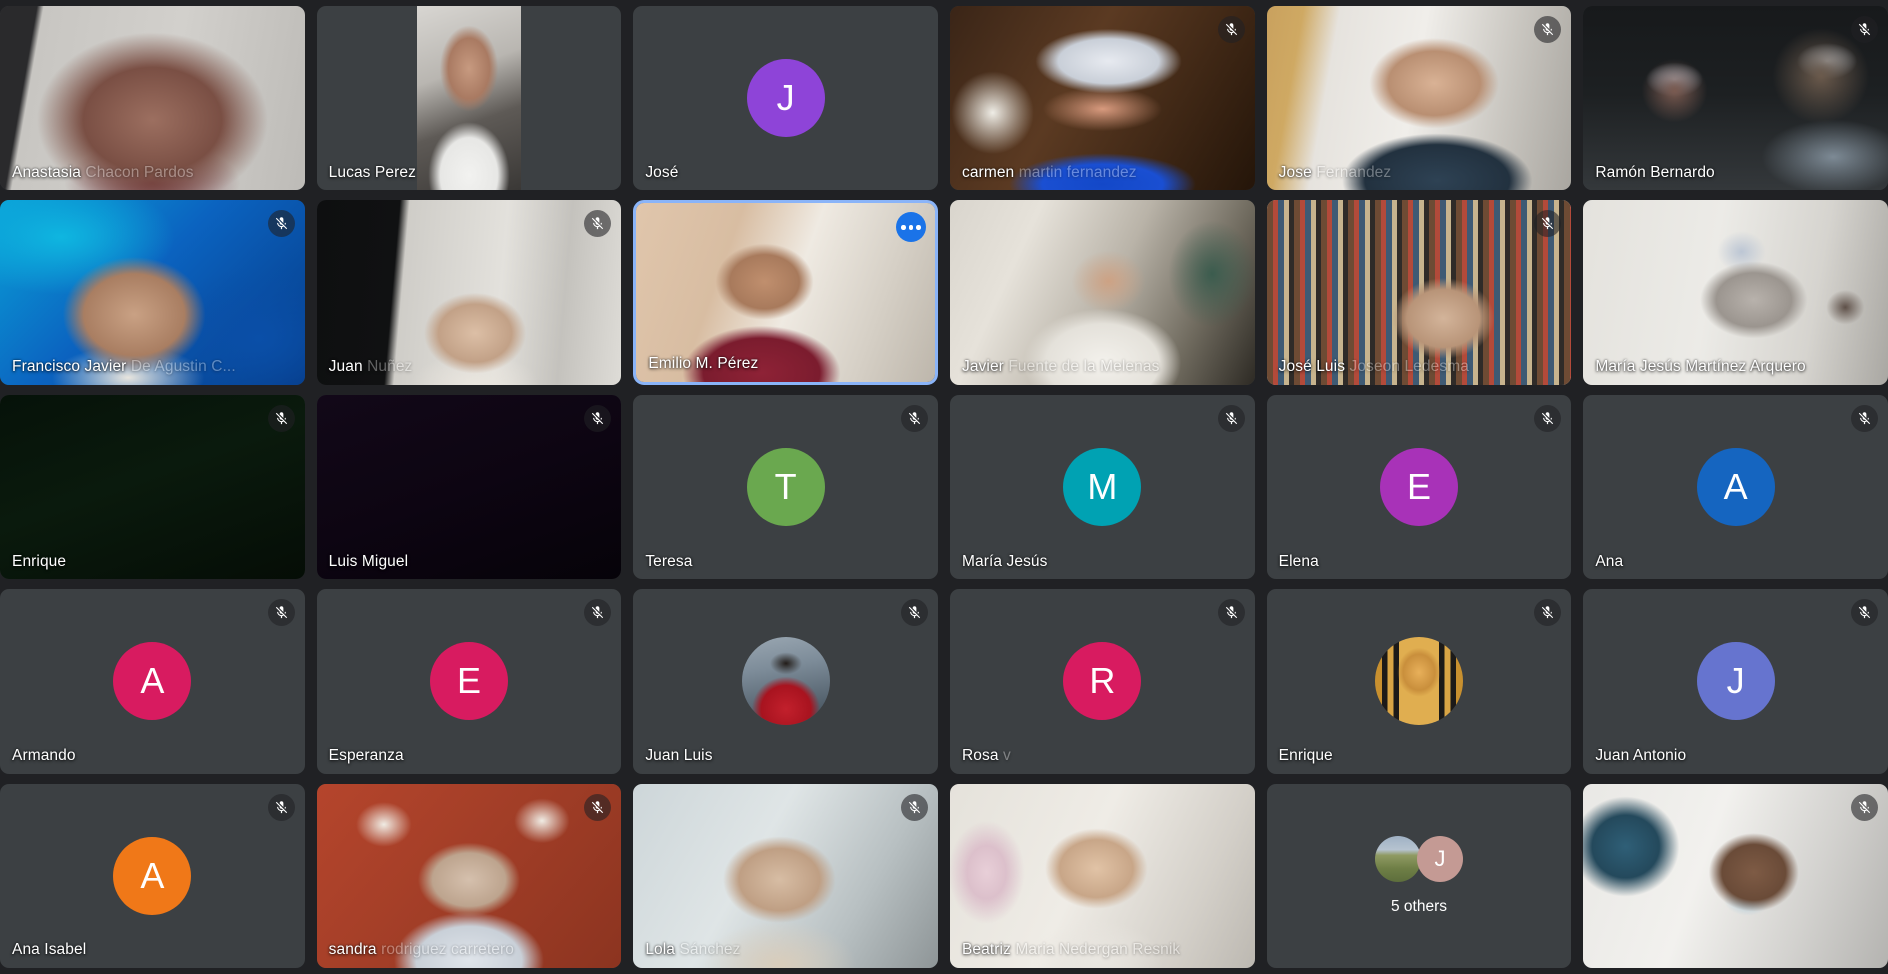  I want to click on participant-name-first: Jose, so click(1295, 172).